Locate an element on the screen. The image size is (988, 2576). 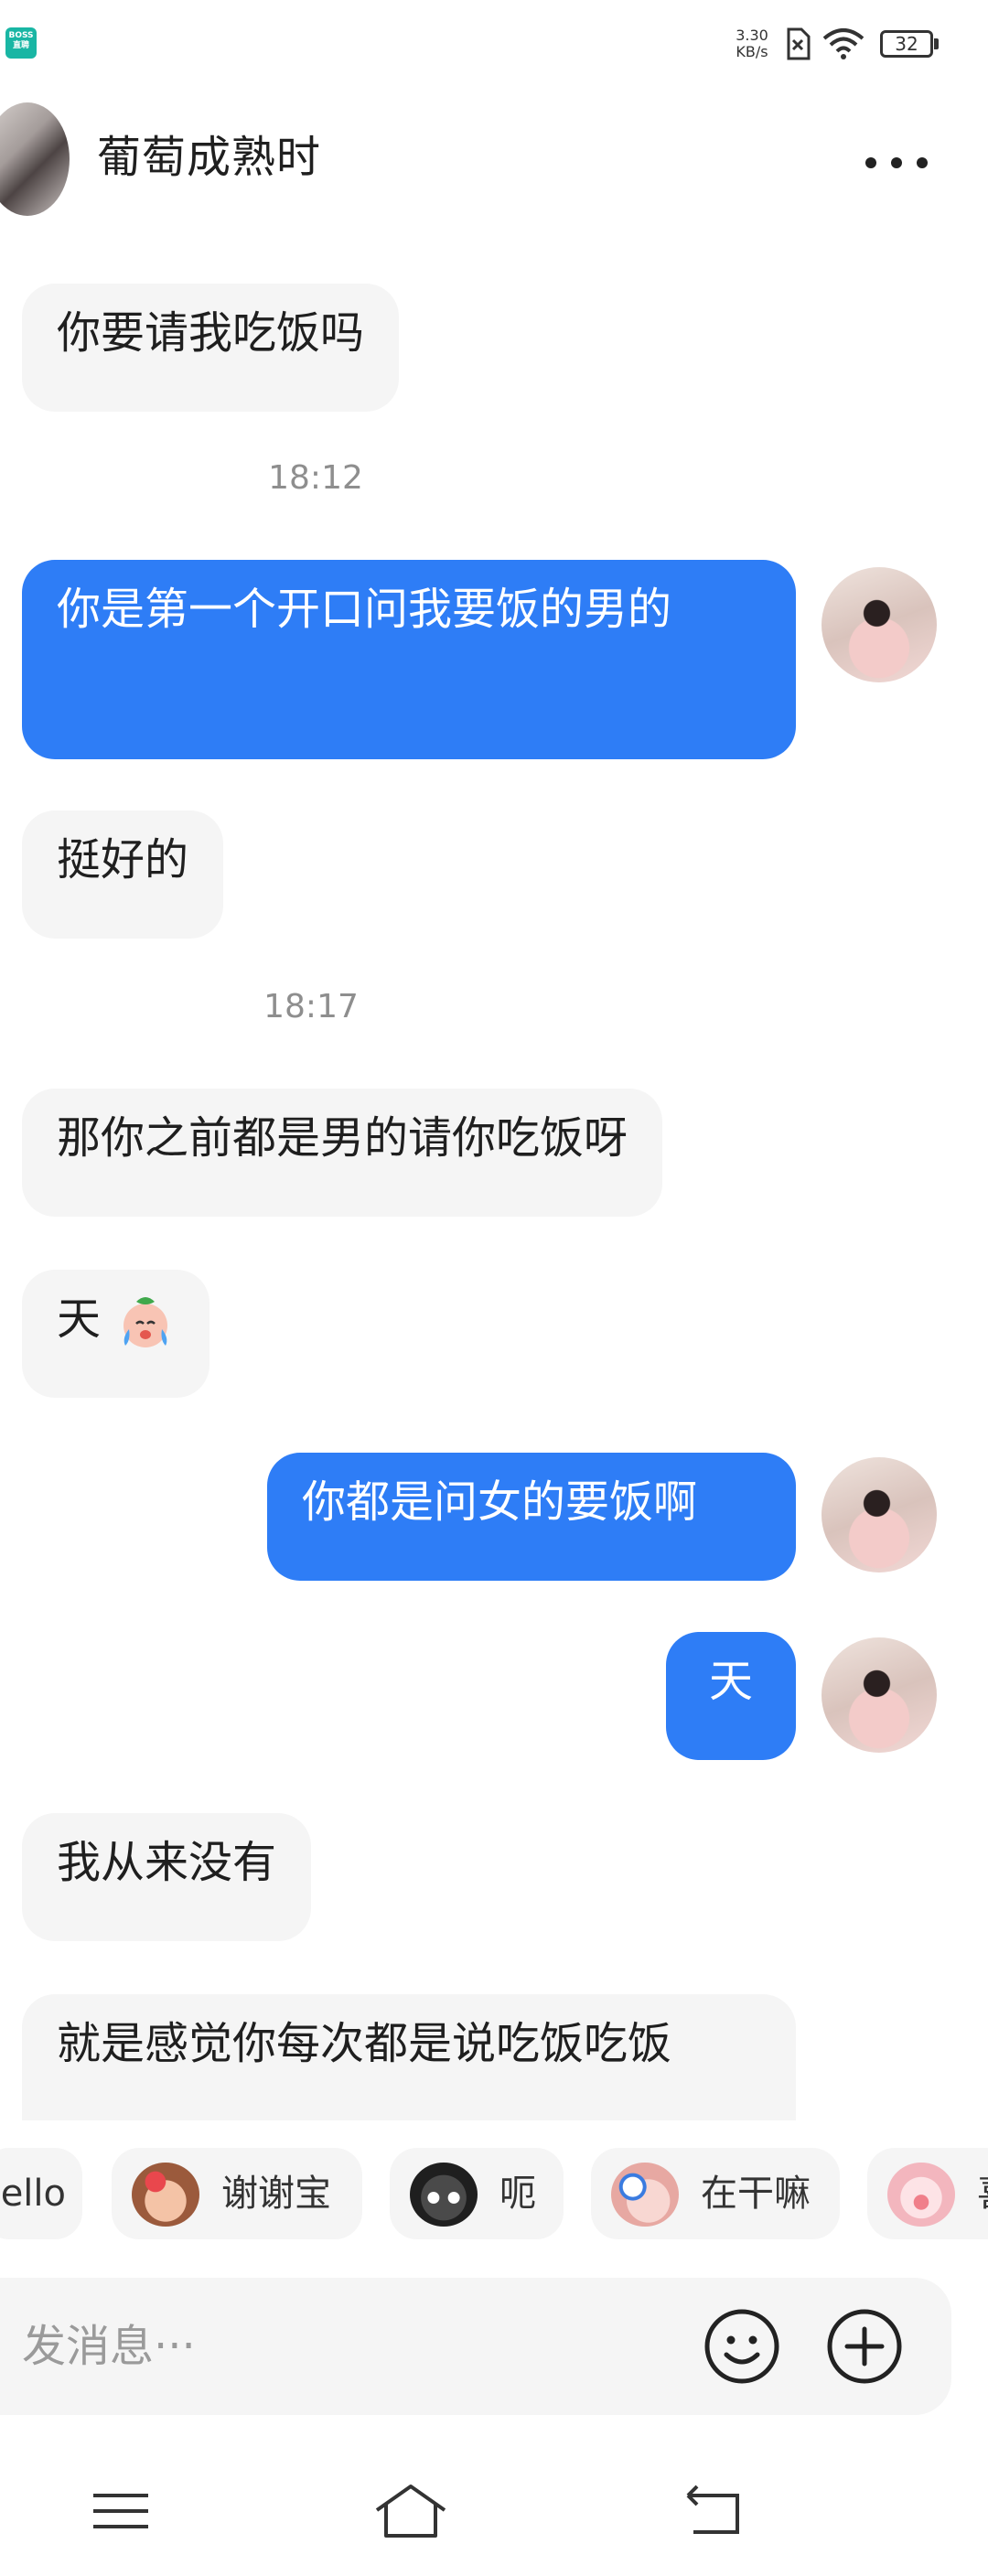
more-options-button is located at coordinates (897, 160).